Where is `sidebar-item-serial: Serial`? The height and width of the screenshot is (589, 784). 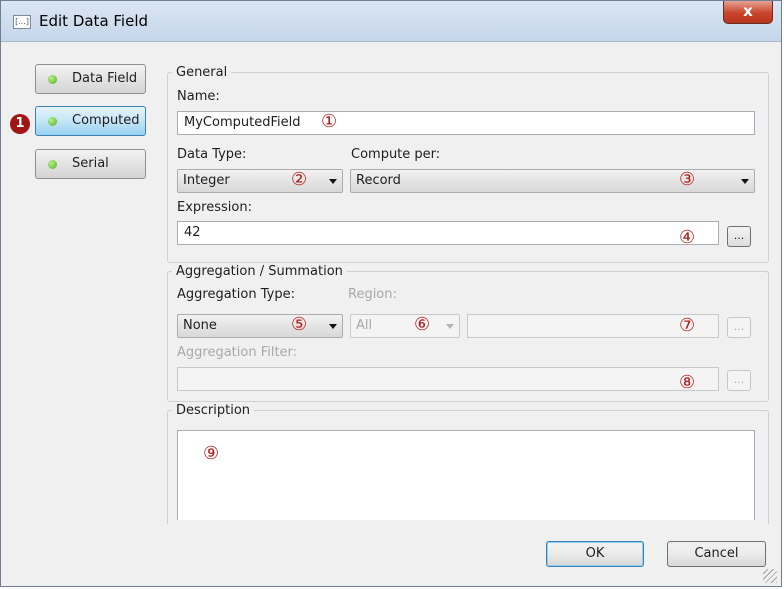
sidebar-item-serial: Serial is located at coordinates (90, 164).